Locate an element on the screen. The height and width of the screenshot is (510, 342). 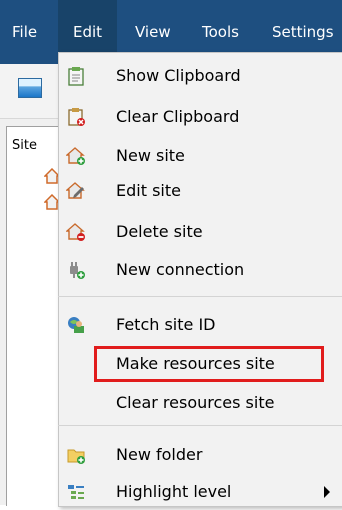
menu-item-label: Clear resources site is located at coordinates (195, 402).